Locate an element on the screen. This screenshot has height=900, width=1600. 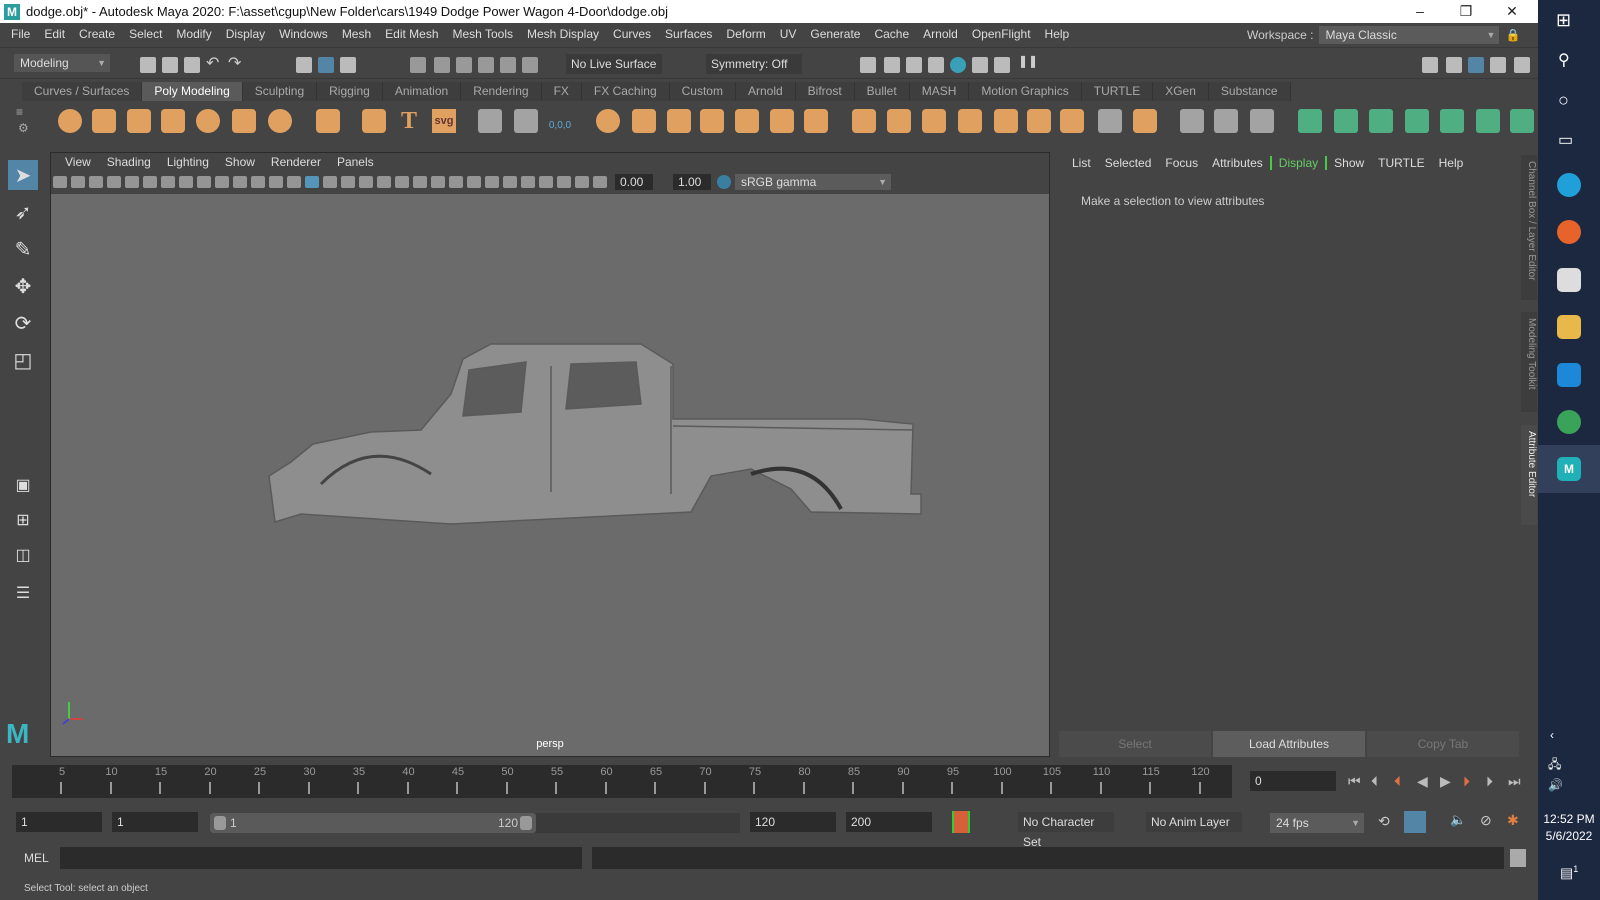
menu-edit-mesh: Edit Mesh is located at coordinates (411, 34).